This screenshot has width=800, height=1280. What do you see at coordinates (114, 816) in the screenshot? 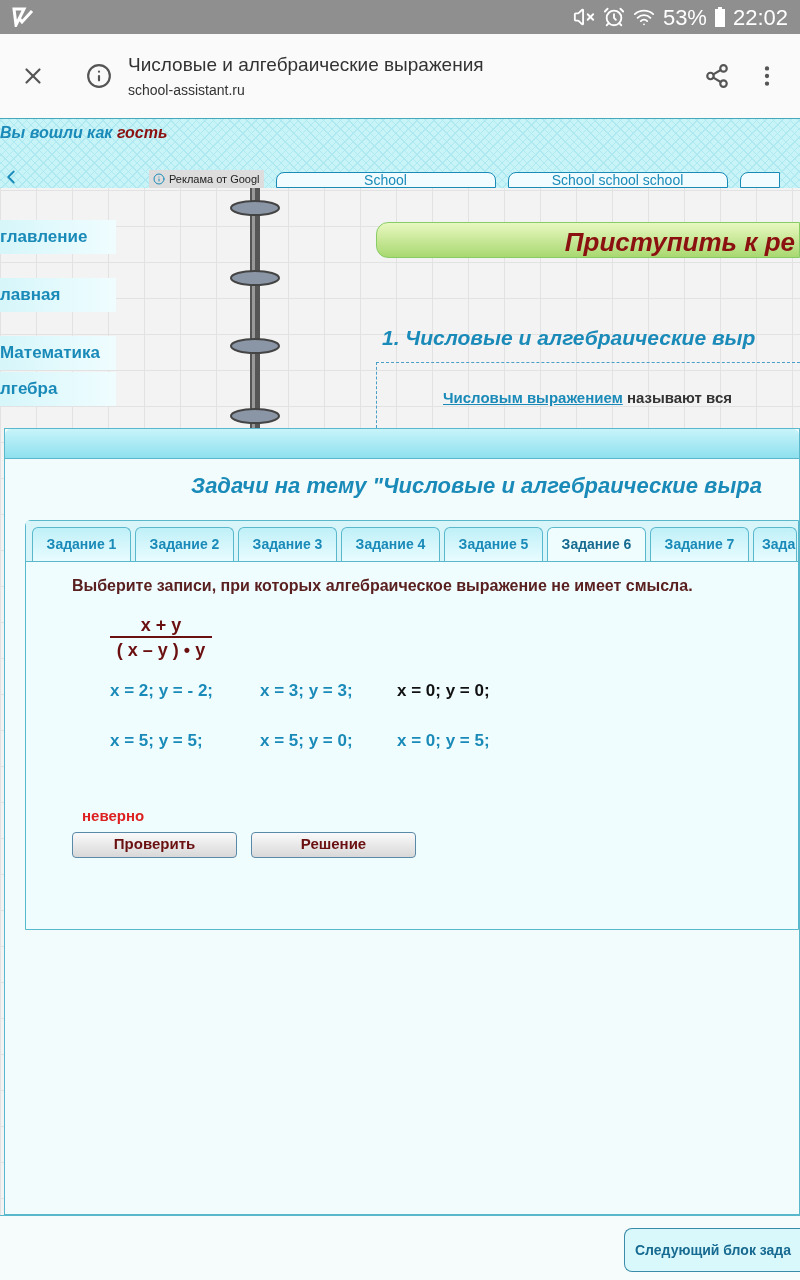
I see `feedback-text: неверно` at bounding box center [114, 816].